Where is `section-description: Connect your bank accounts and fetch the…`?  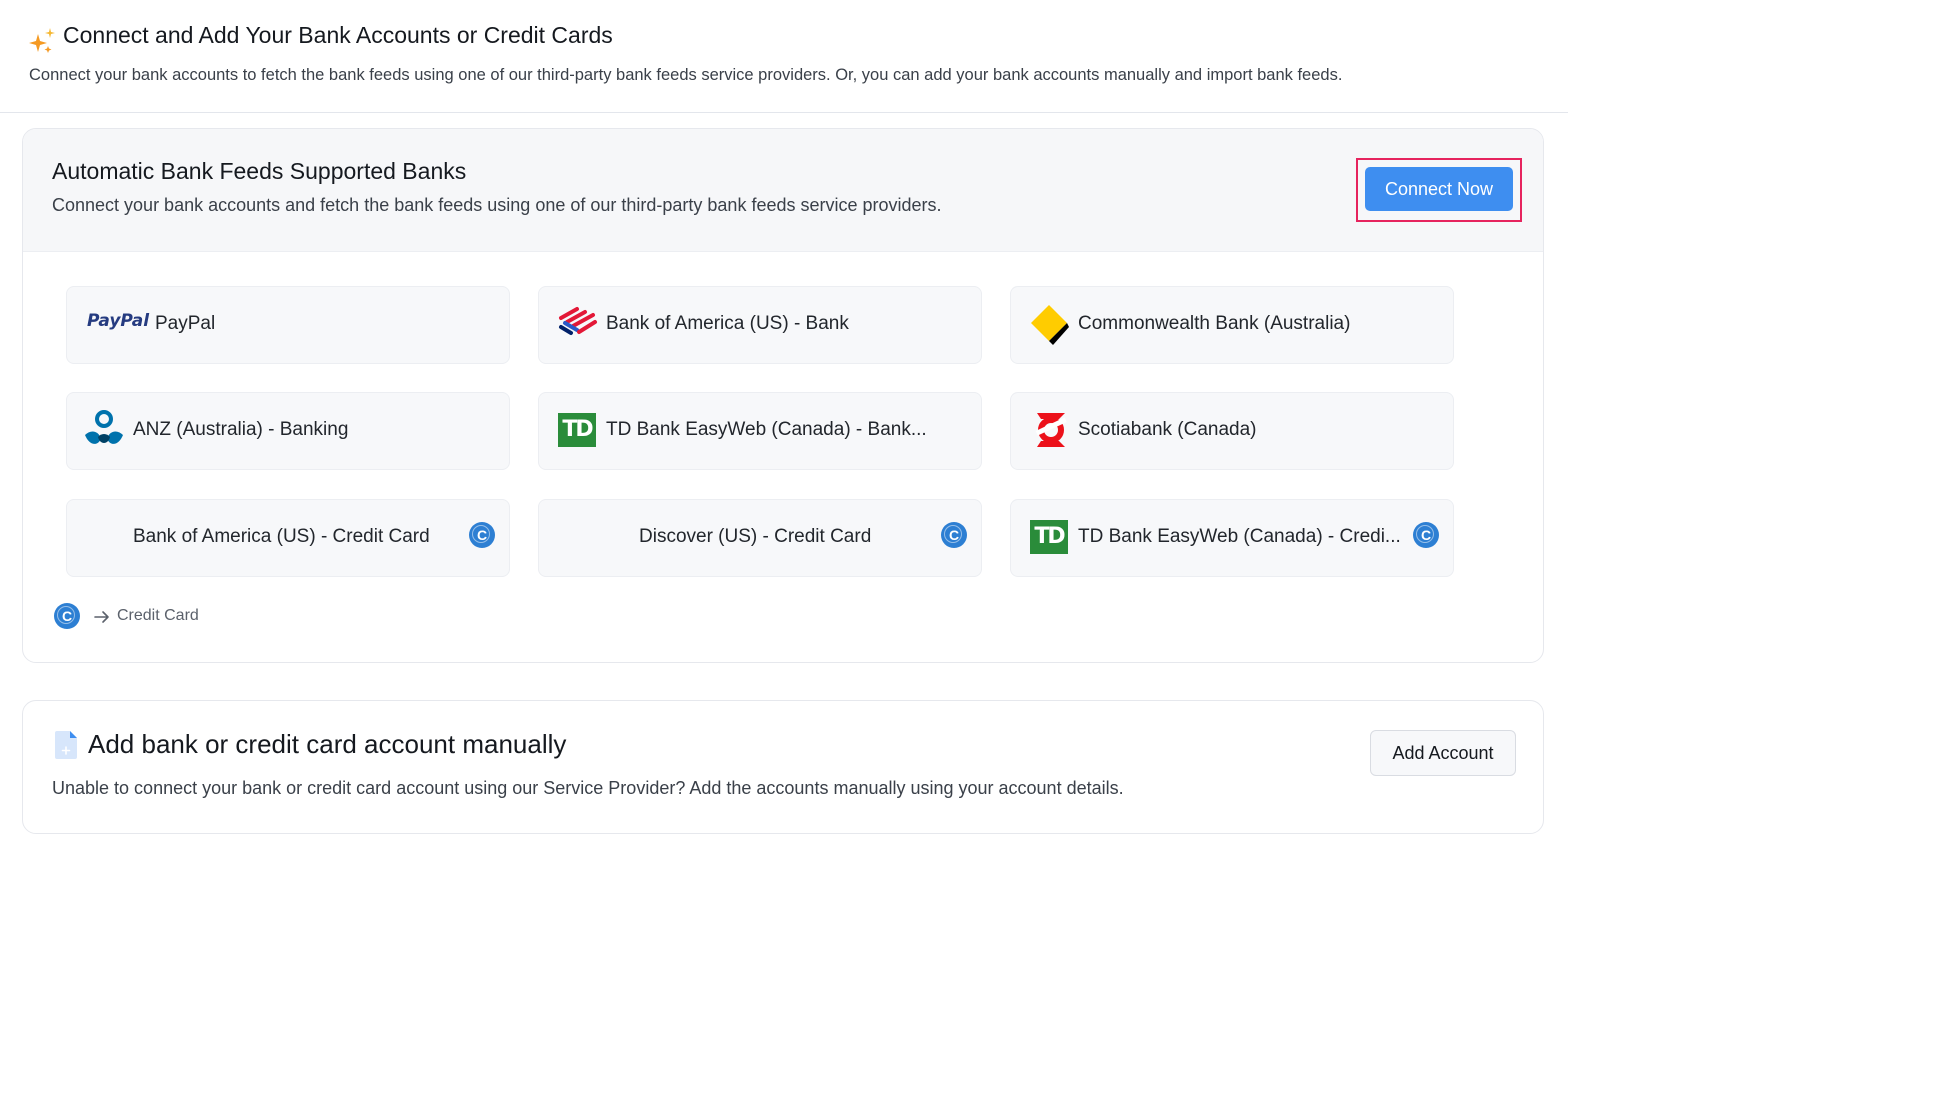
section-description: Connect your bank accounts and fetch the… is located at coordinates (497, 205).